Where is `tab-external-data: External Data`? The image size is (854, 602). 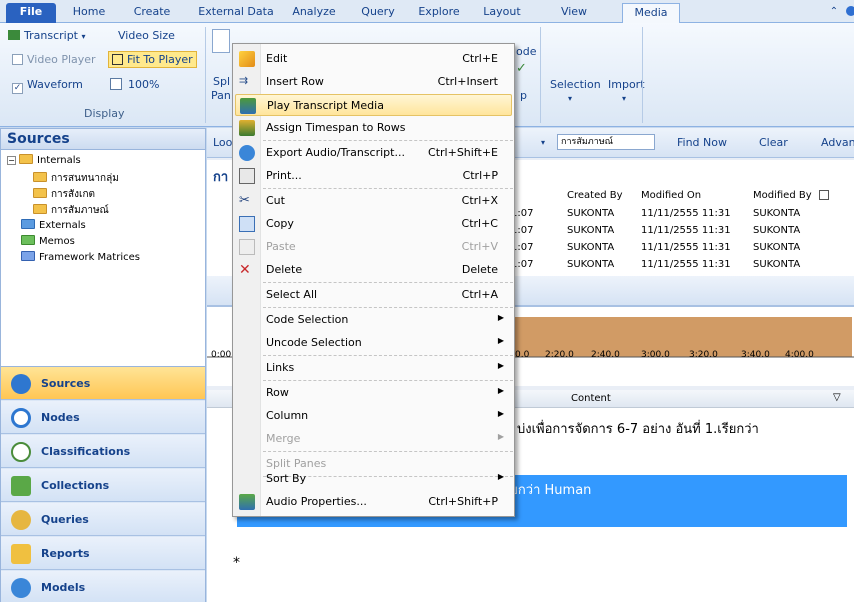 tab-external-data: External Data is located at coordinates (236, 13).